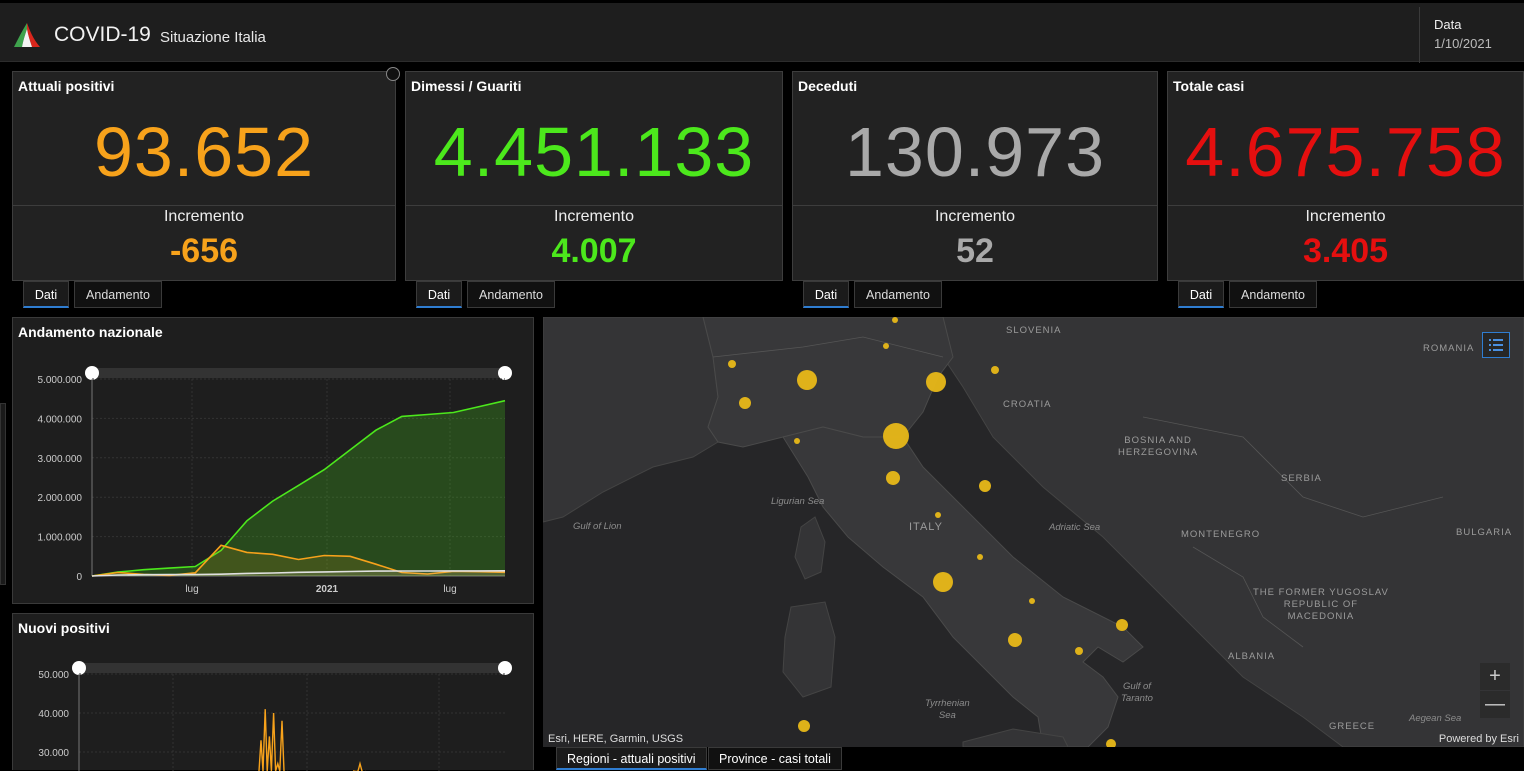 The width and height of the screenshot is (1524, 771). I want to click on y-tick-label: 30.000, so click(53, 753).